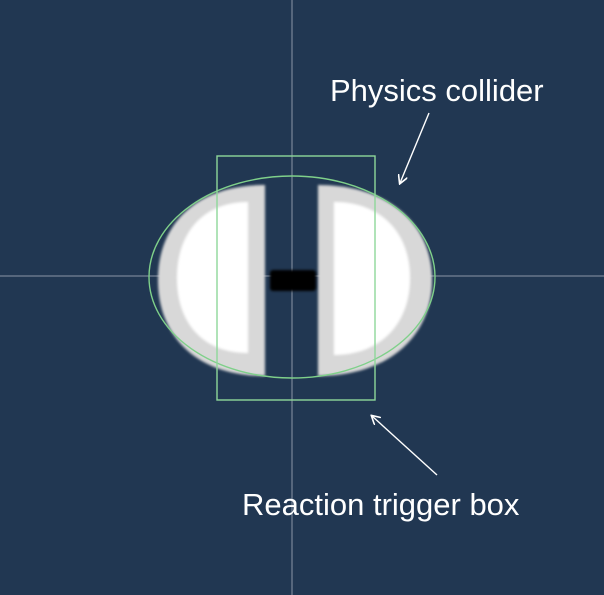  Describe the element at coordinates (415, 147) in the screenshot. I see `physics-collider-arrow` at that location.